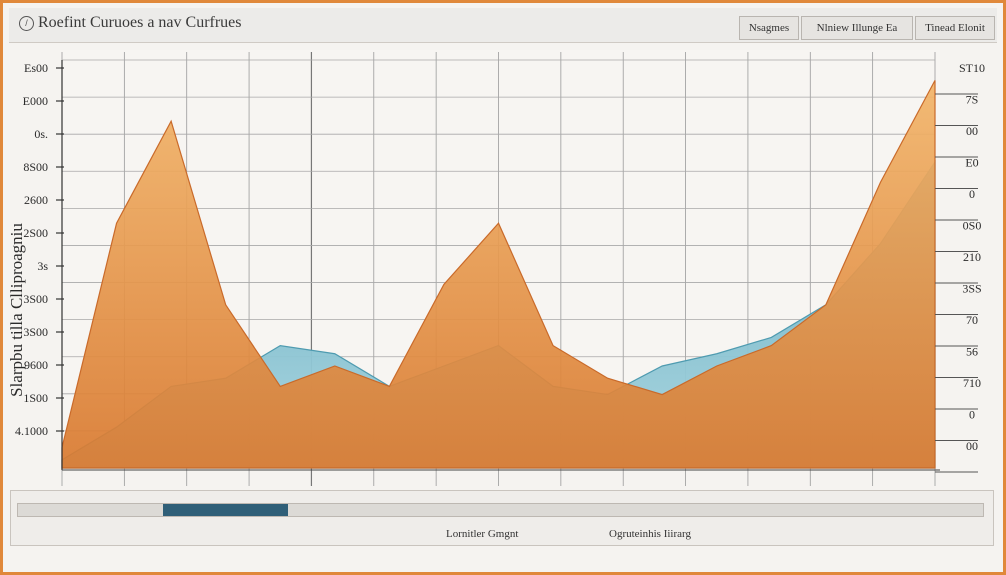 This screenshot has width=1006, height=575. I want to click on left-tick-label: 0s., so click(41, 134).